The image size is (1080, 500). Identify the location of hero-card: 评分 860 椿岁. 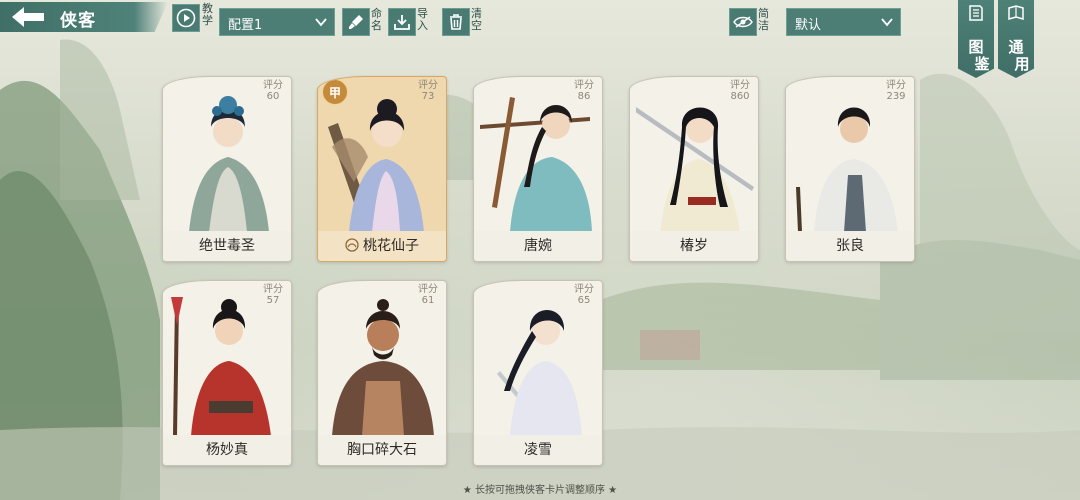
(694, 169).